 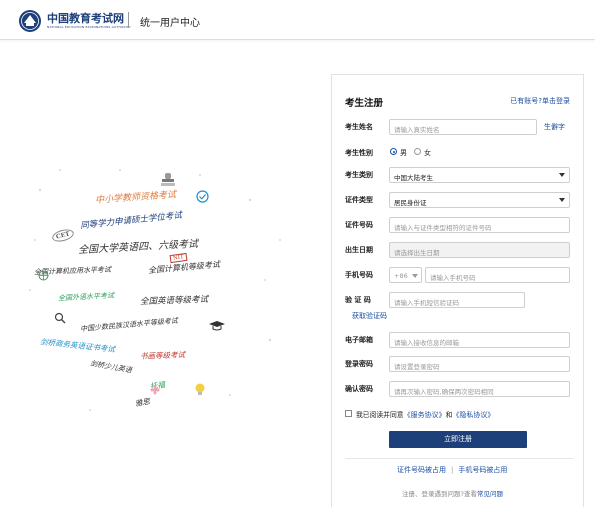 I want to click on name-row: 考生姓名 请输入真实姓名 生僻字, so click(x=459, y=127).